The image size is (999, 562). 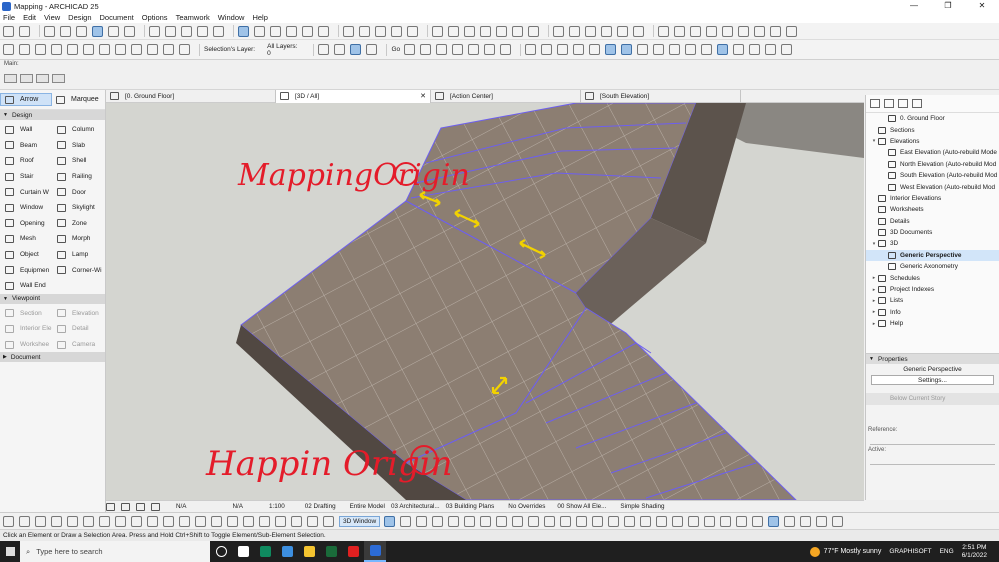 What do you see at coordinates (83, 161) in the screenshot?
I see `design-tool-shell: Shell` at bounding box center [83, 161].